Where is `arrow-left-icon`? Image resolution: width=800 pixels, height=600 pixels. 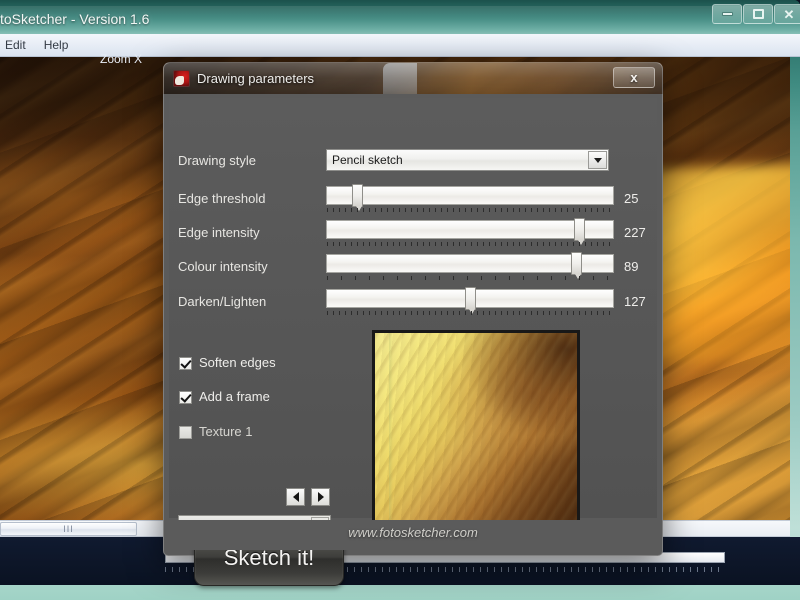 arrow-left-icon is located at coordinates (295, 497).